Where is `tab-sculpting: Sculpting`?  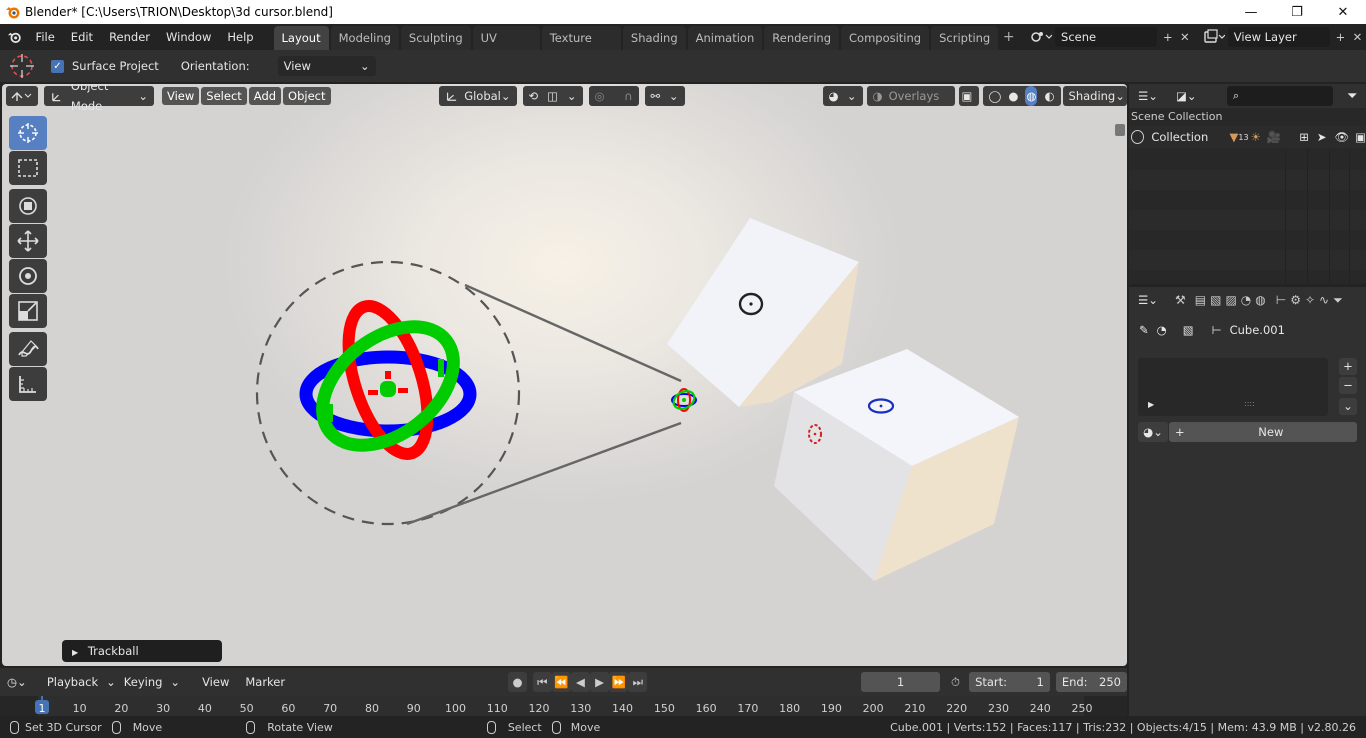
tab-sculpting: Sculpting is located at coordinates (435, 38).